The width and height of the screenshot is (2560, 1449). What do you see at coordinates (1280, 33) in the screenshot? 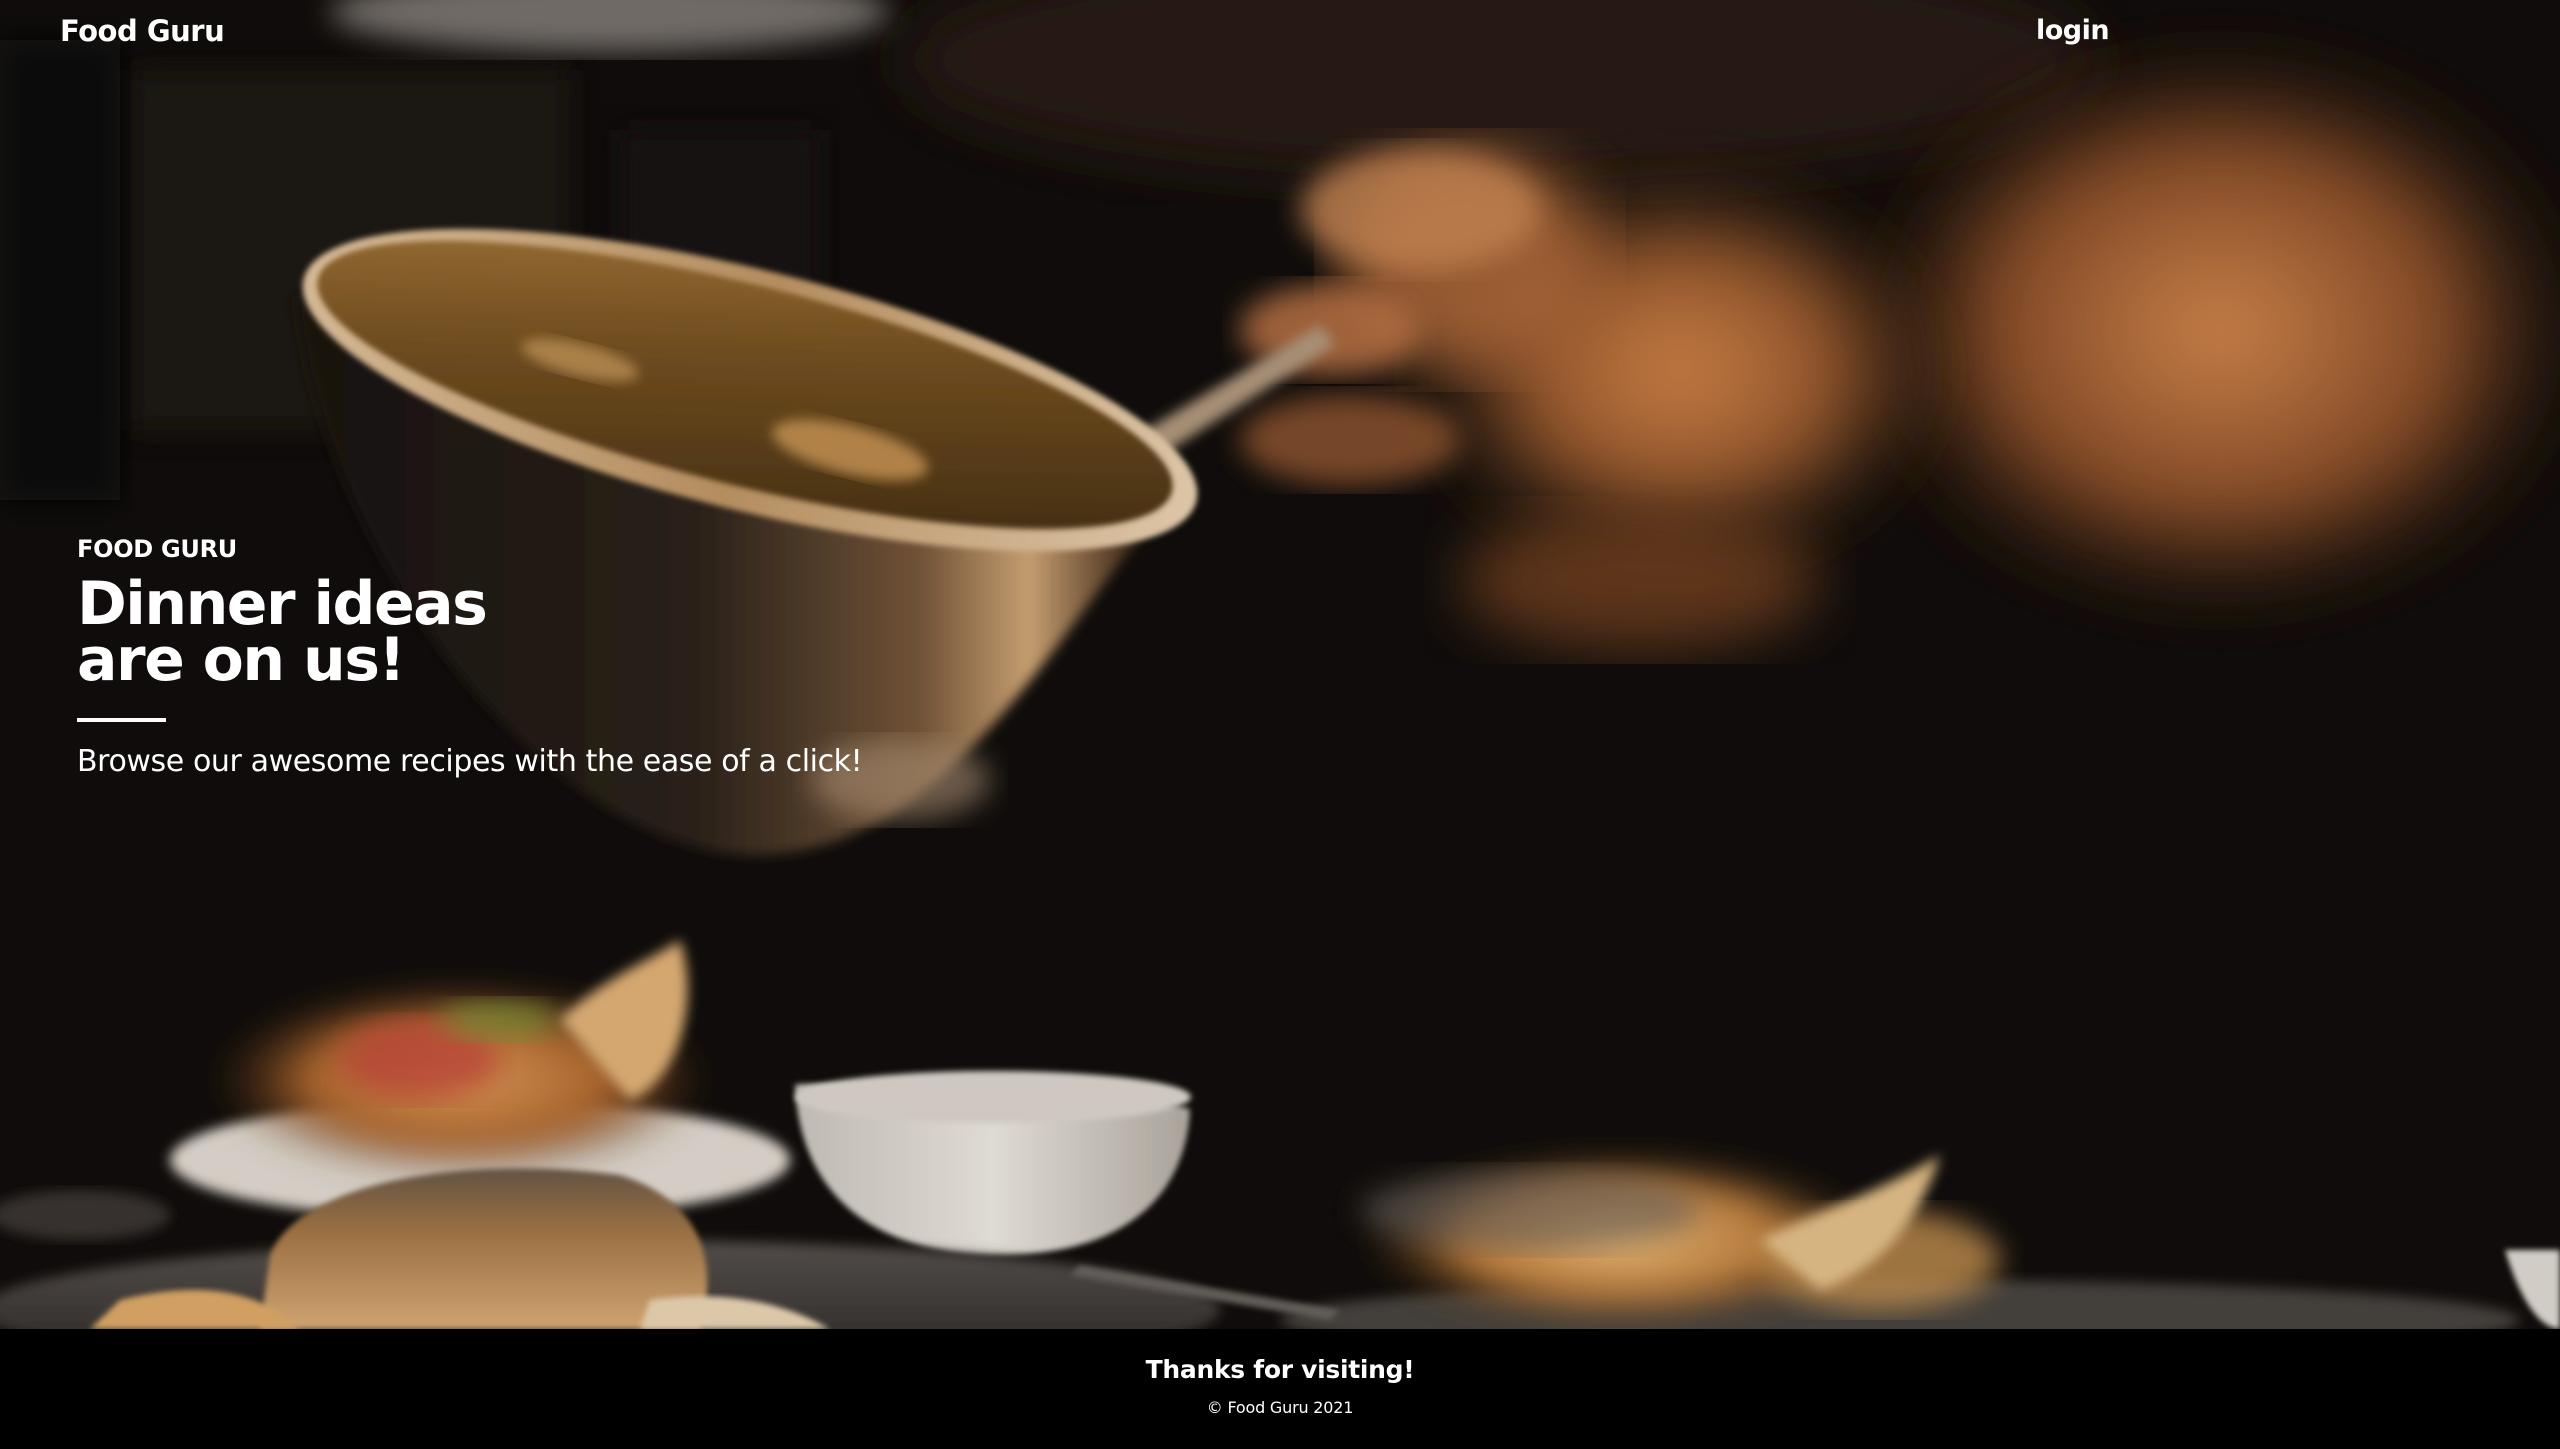
I see `navbar: Food Guru login` at bounding box center [1280, 33].